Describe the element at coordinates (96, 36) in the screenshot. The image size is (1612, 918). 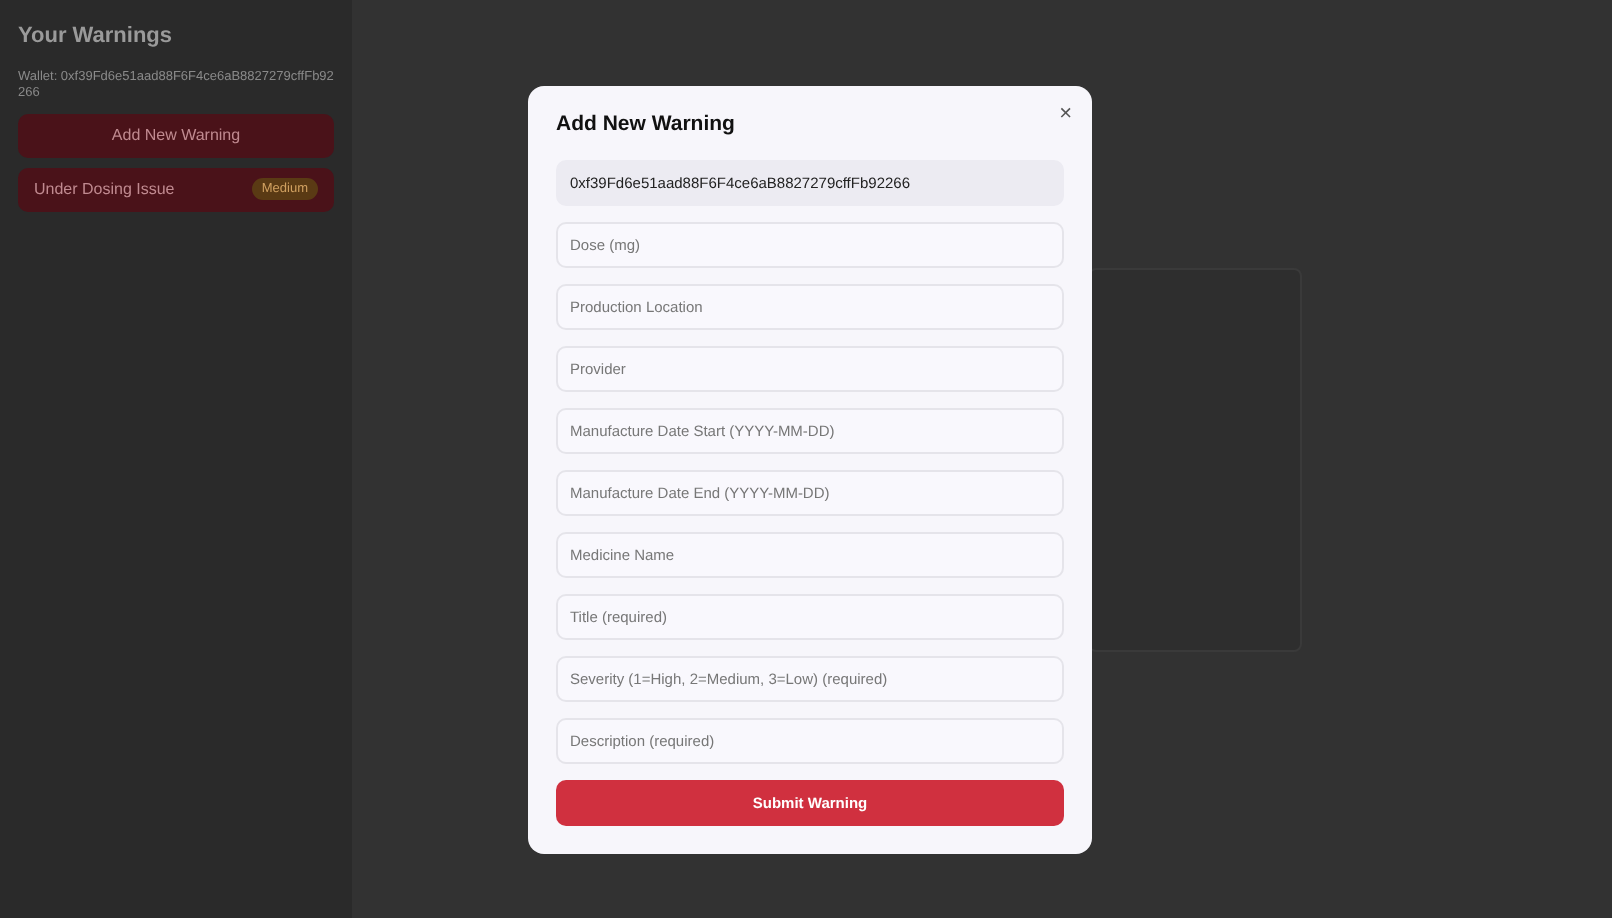
I see `sidebar-title: Your Warnings` at that location.